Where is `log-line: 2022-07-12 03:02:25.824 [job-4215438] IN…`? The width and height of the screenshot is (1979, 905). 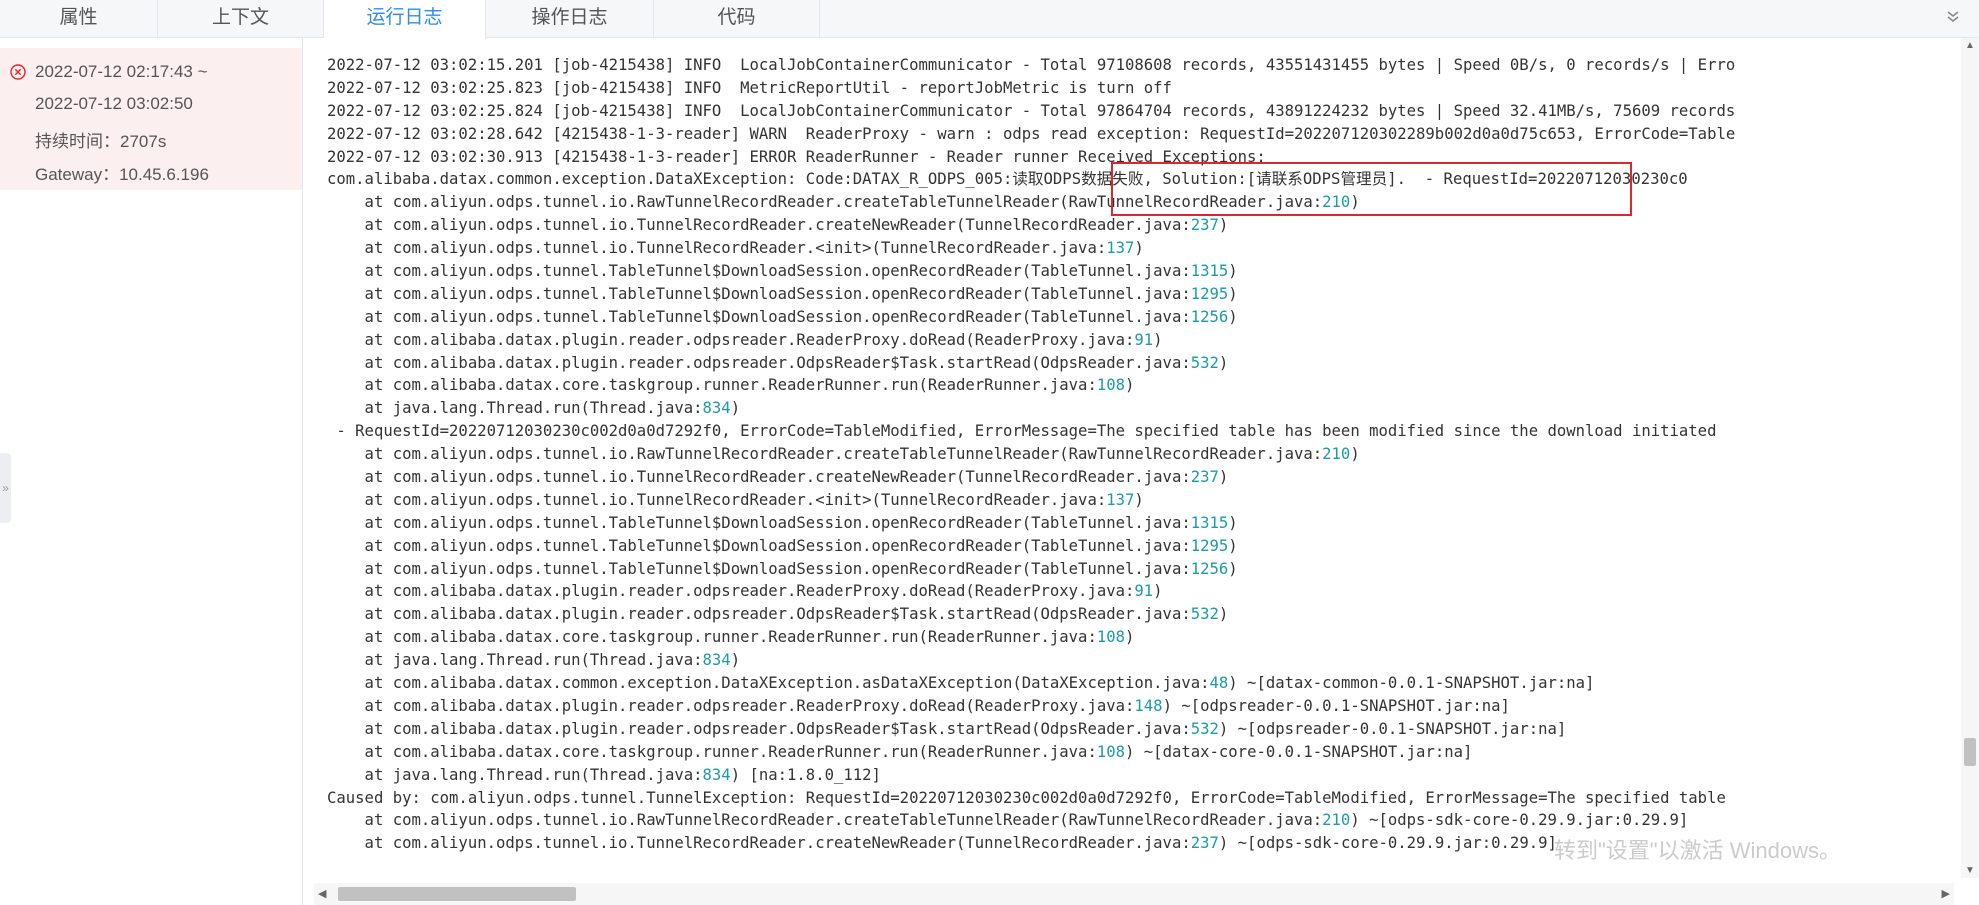
log-line: 2022-07-12 03:02:25.824 [job-4215438] IN… is located at coordinates (1031, 110).